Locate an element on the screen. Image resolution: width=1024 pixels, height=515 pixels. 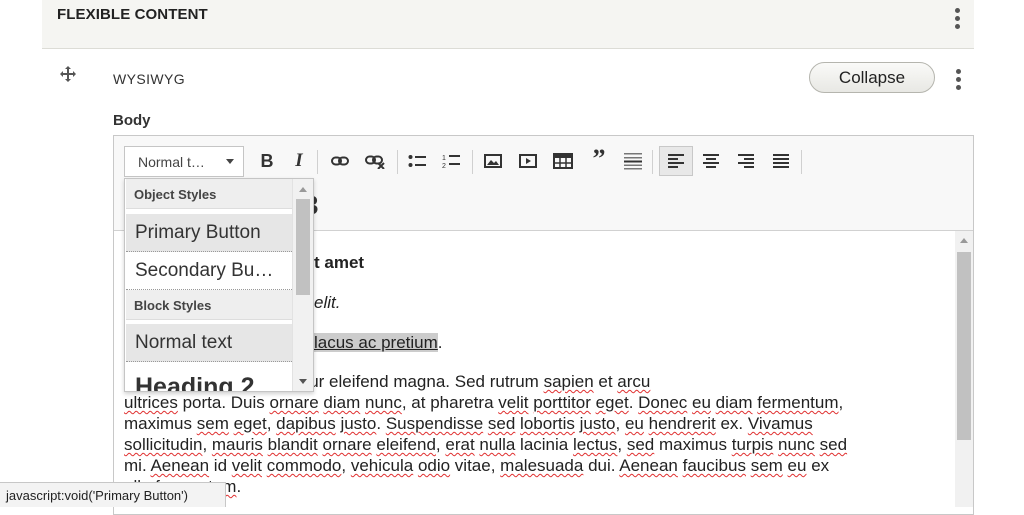
misspelled-word: eget is located at coordinates (250, 423).